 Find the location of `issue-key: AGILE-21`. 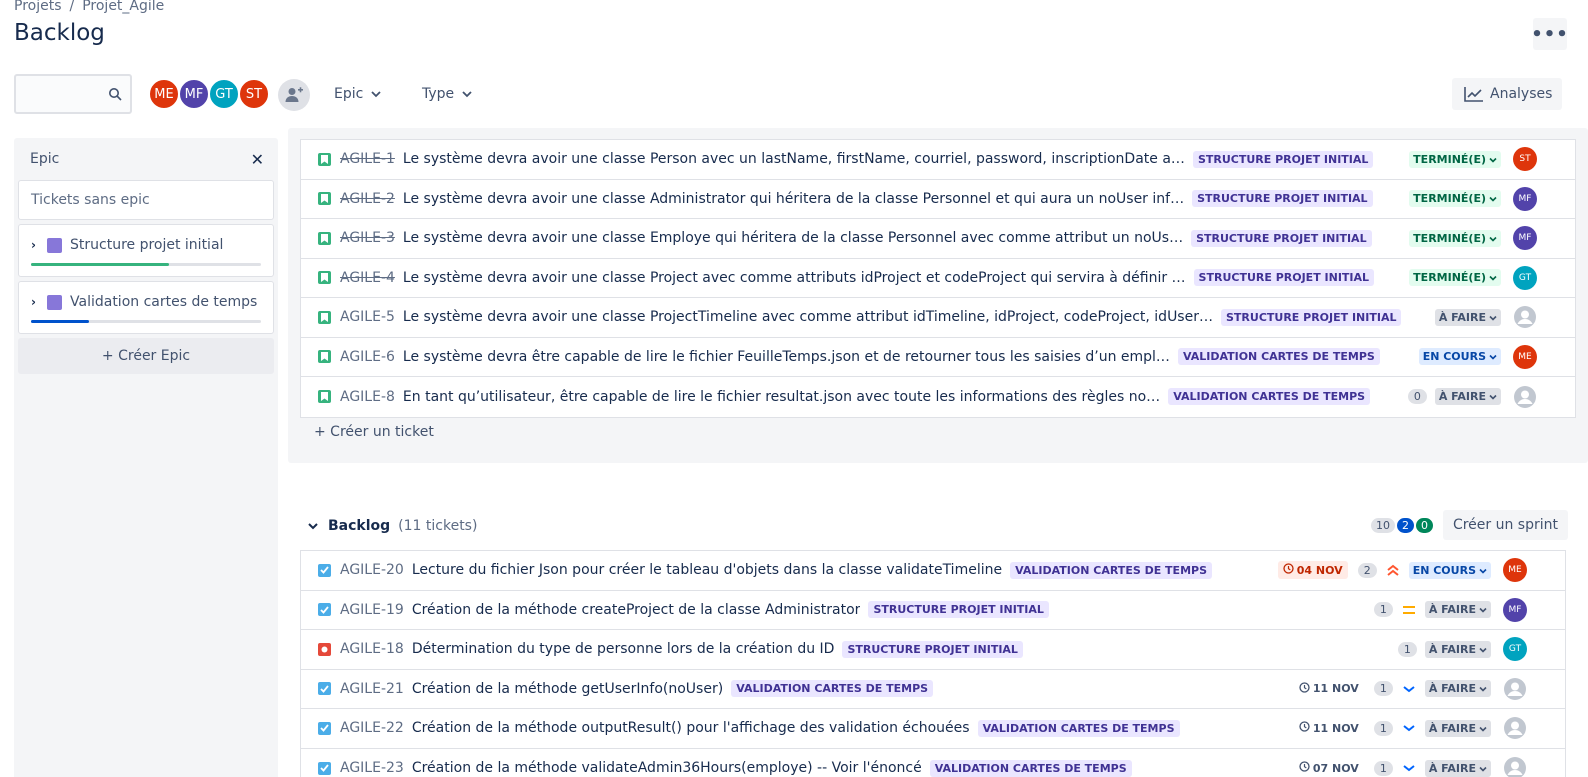

issue-key: AGILE-21 is located at coordinates (372, 689).